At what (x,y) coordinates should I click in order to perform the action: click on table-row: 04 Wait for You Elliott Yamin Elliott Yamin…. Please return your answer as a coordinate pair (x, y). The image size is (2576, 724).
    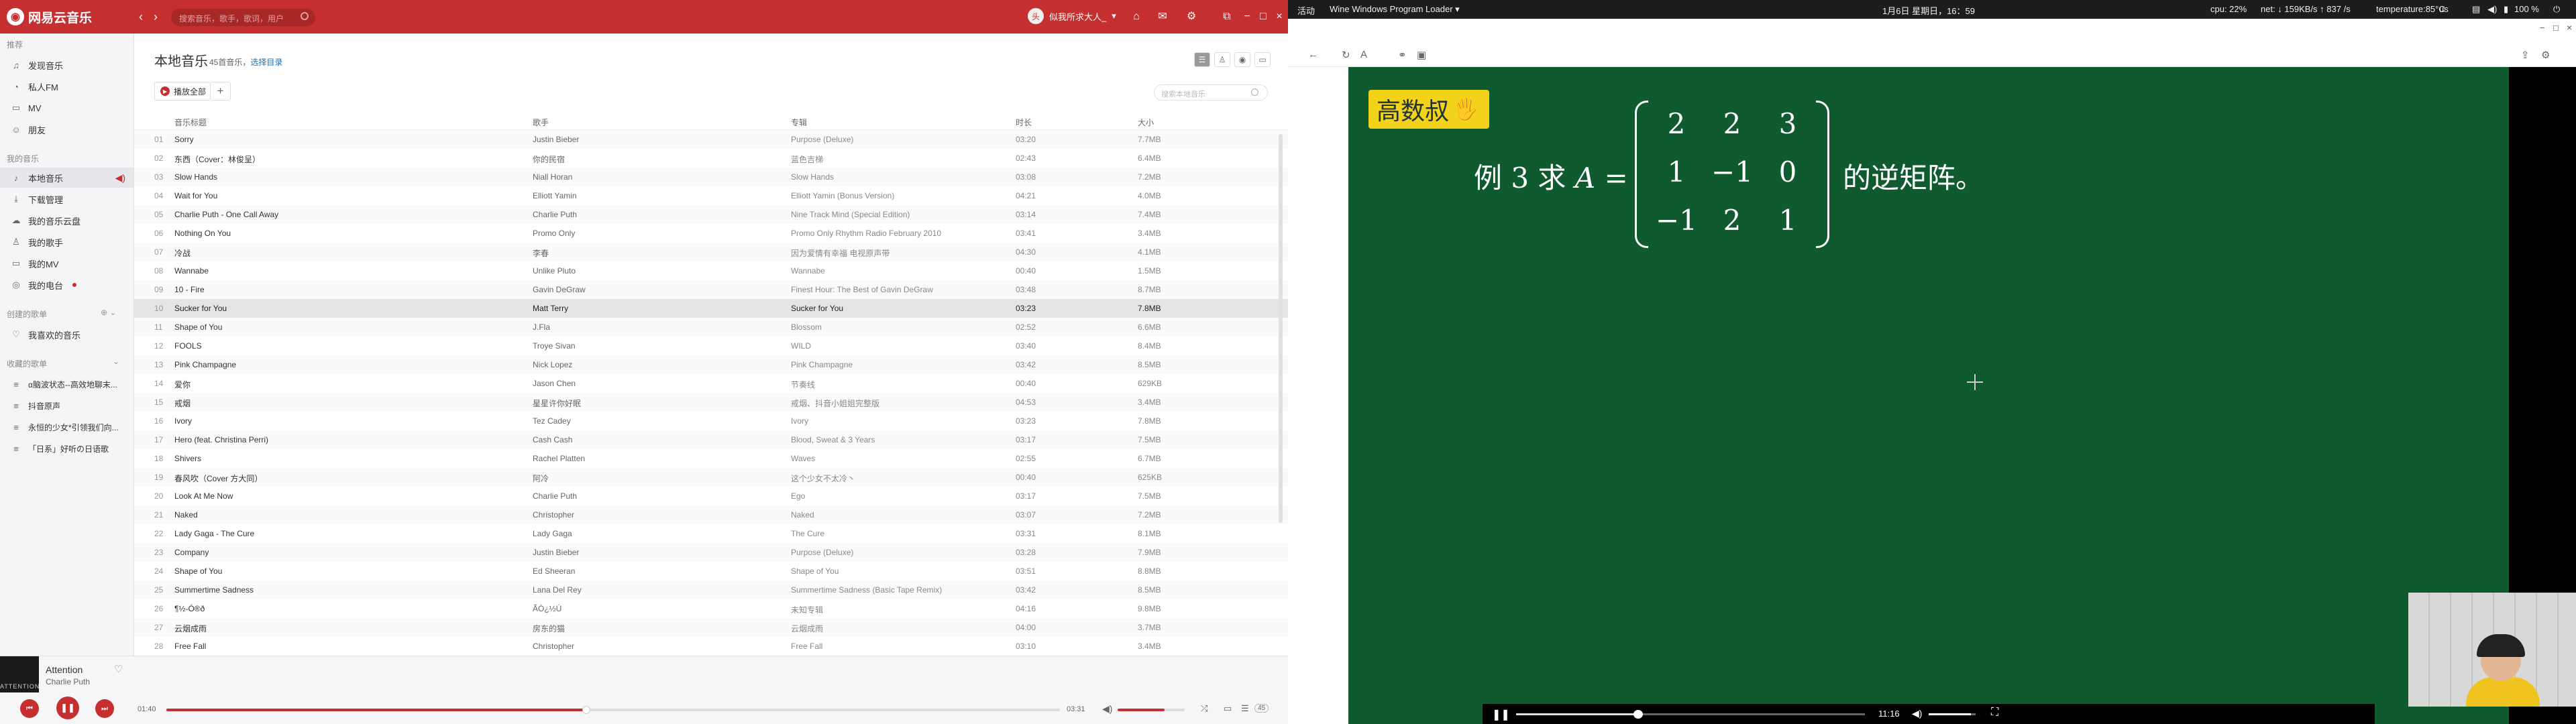
    Looking at the image, I should click on (711, 195).